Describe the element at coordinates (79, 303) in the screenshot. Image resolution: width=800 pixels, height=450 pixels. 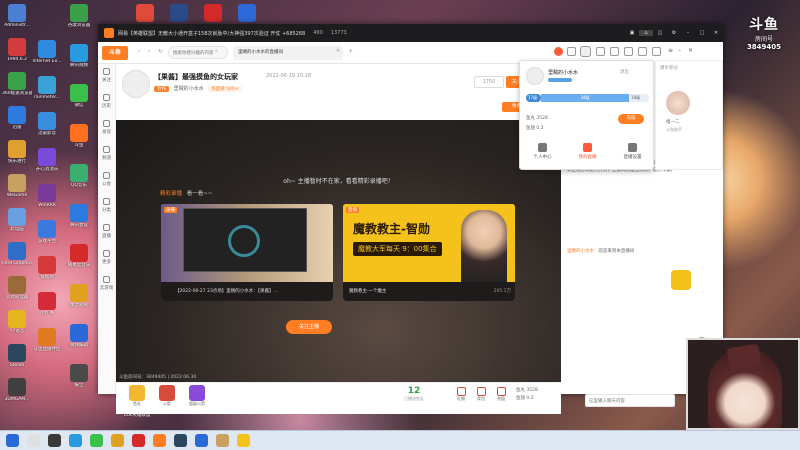
I see `desktop-icon: 精灵贴贴` at that location.